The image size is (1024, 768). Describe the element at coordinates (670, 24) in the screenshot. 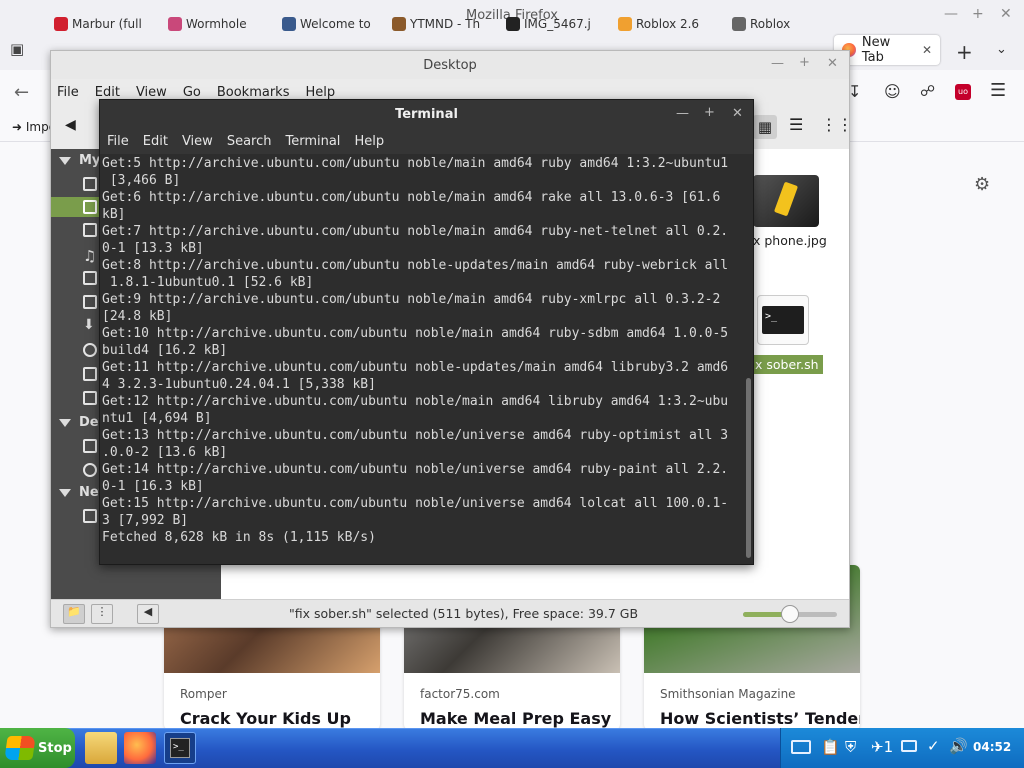

I see `tab-item: Roblox 2.6` at that location.